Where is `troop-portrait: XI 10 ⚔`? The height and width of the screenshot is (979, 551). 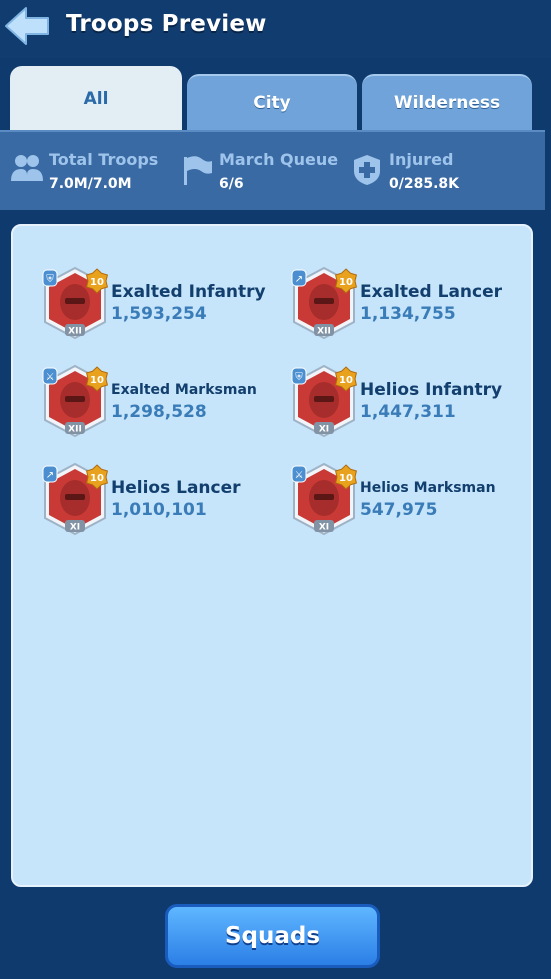
troop-portrait: XI 10 ⚔ is located at coordinates (325, 500).